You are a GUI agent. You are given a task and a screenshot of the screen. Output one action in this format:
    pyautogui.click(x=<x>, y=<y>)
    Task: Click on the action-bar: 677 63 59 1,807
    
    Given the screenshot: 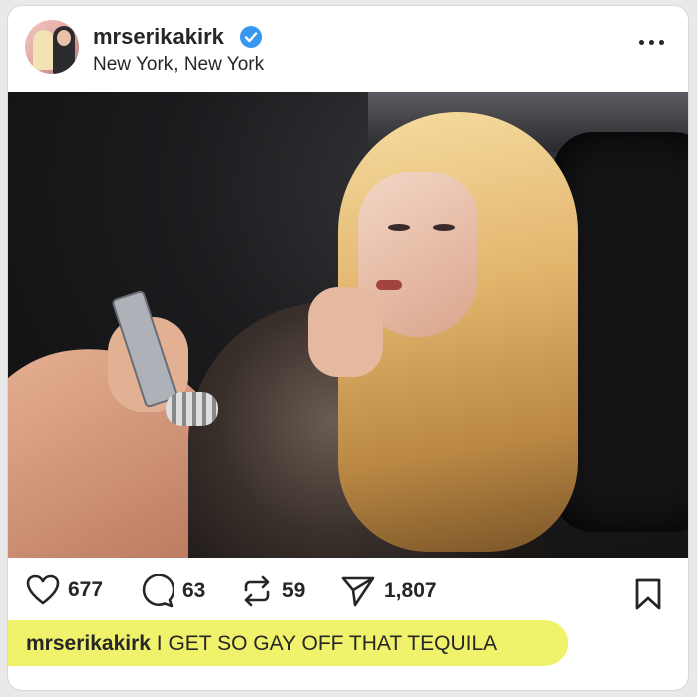 What is the action you would take?
    pyautogui.click(x=348, y=591)
    